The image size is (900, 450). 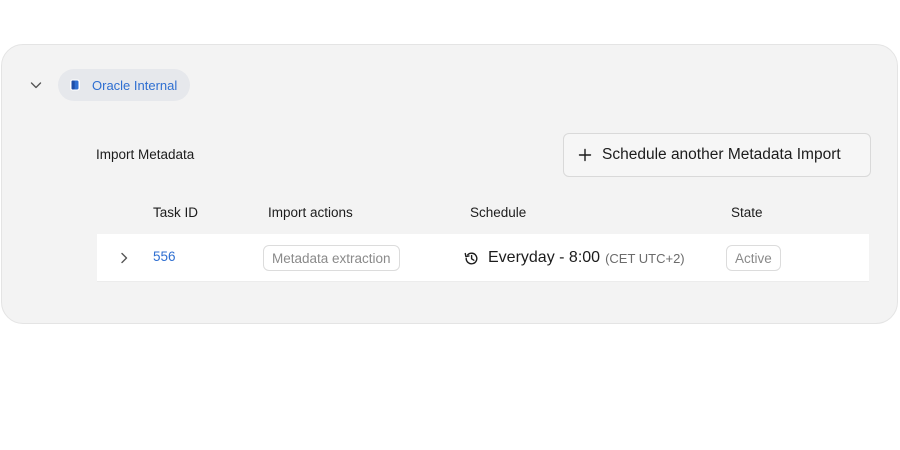 I want to click on state-badge: Active, so click(x=753, y=258).